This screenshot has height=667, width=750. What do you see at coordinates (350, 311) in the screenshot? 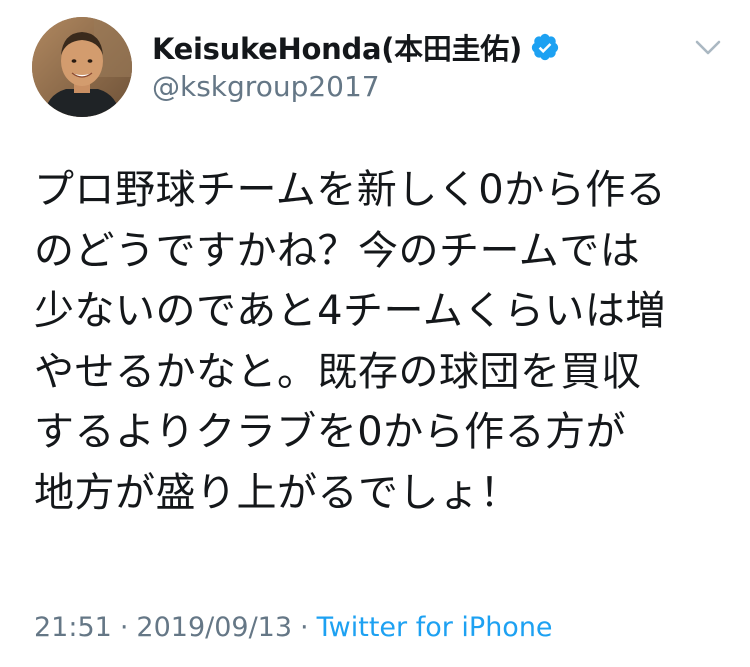
I see `tweet-text-line: 少ないのであと4チームくらいは増` at bounding box center [350, 311].